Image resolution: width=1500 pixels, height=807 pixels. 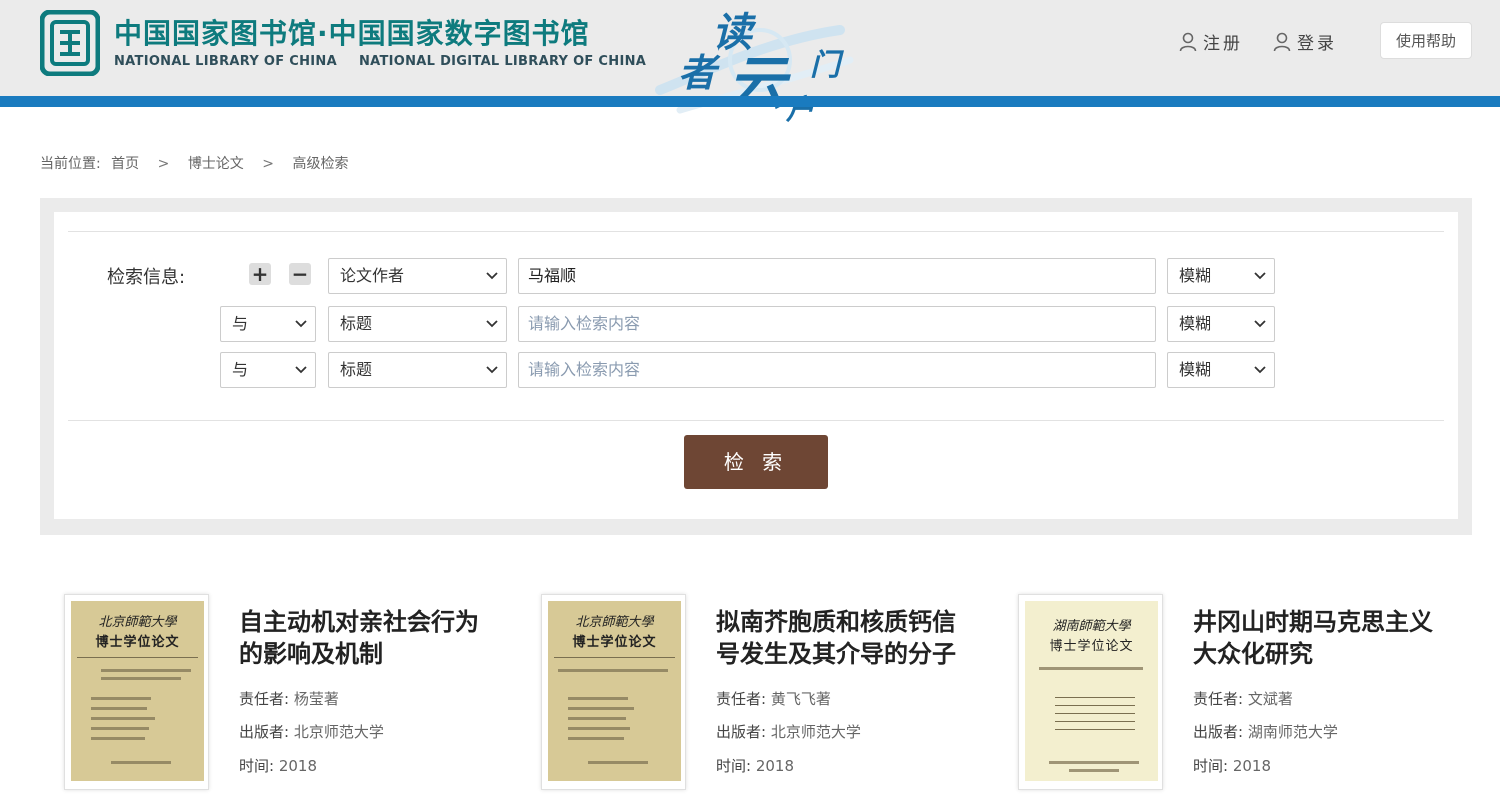 I want to click on result-responsible: 责任者: 文斌著, so click(x=1243, y=698).